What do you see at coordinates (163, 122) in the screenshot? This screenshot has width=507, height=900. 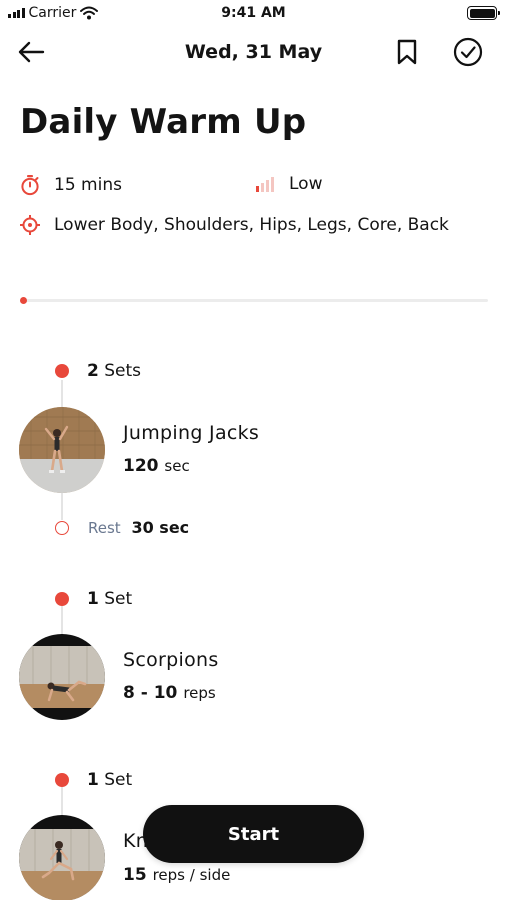 I see `page-title: Daily Warm Up` at bounding box center [163, 122].